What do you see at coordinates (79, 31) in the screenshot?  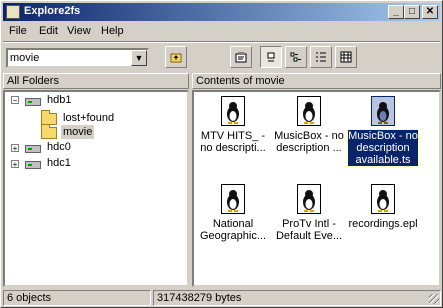 I see `menu-view: View` at bounding box center [79, 31].